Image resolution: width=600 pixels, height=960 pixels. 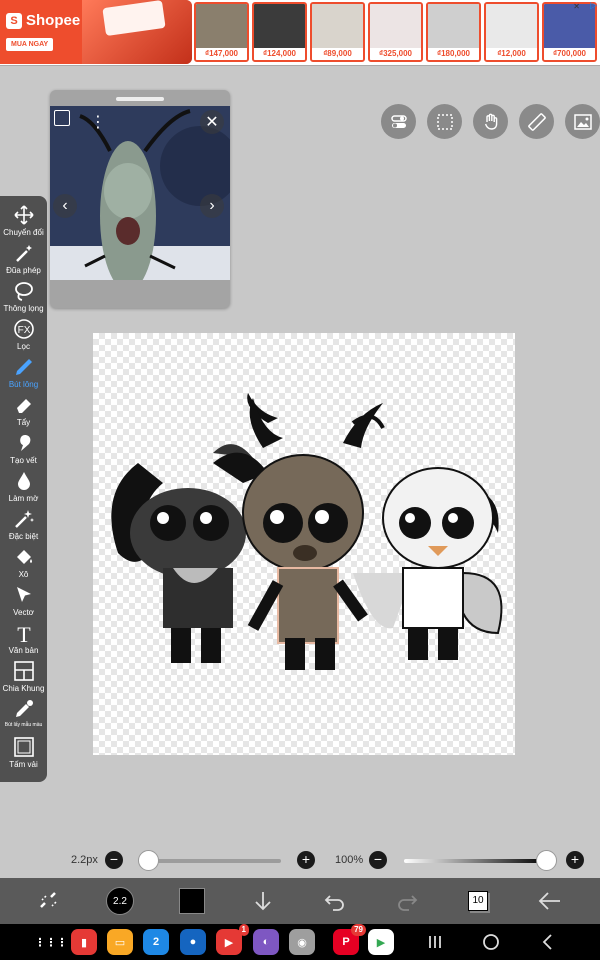 I want to click on ad-product-price: ₫325,000, so click(x=395, y=54).